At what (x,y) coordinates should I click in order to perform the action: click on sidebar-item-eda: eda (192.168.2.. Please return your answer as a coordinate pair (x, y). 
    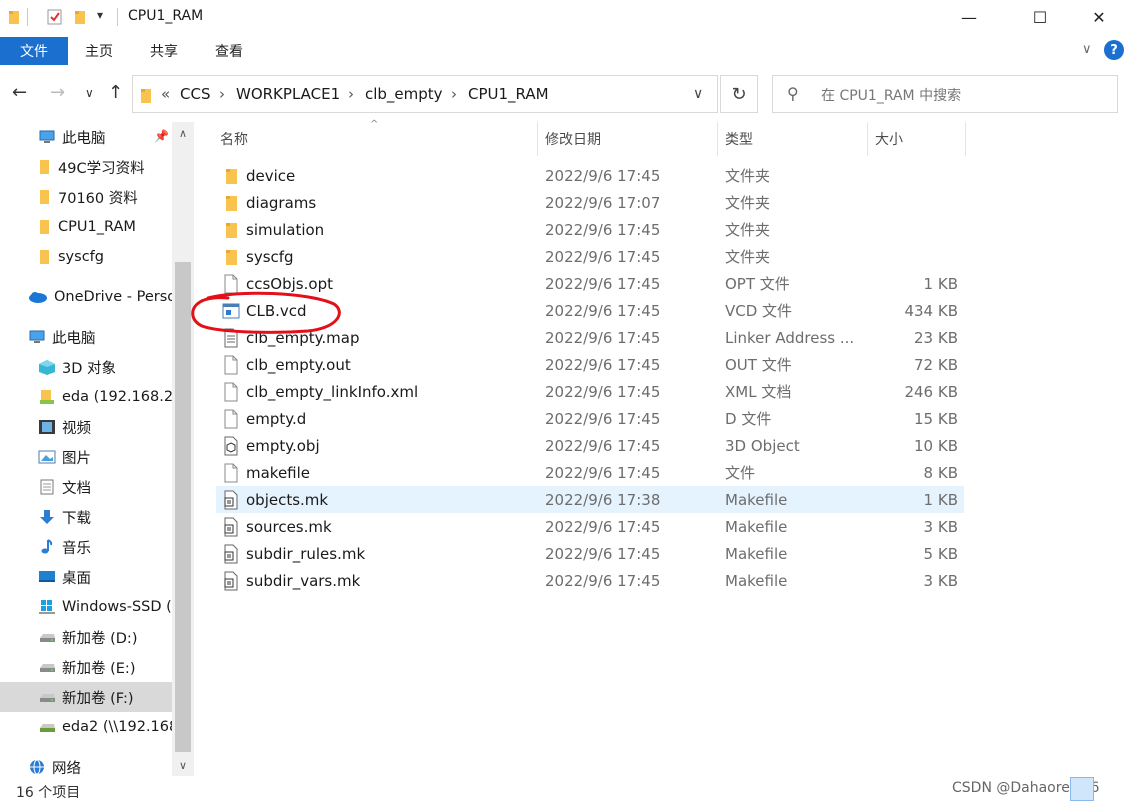
    Looking at the image, I should click on (86, 397).